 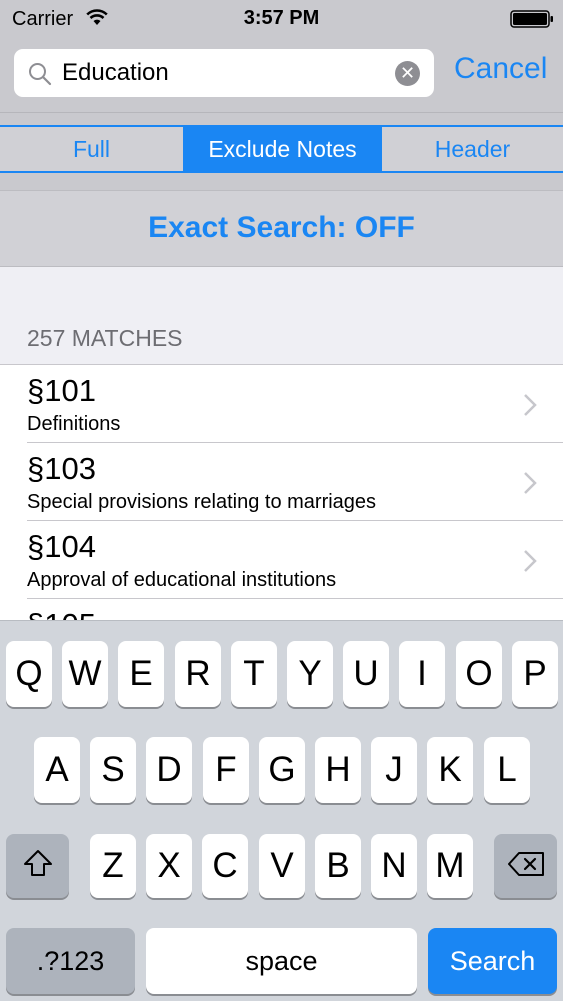 I want to click on key-s: S, so click(x=113, y=770).